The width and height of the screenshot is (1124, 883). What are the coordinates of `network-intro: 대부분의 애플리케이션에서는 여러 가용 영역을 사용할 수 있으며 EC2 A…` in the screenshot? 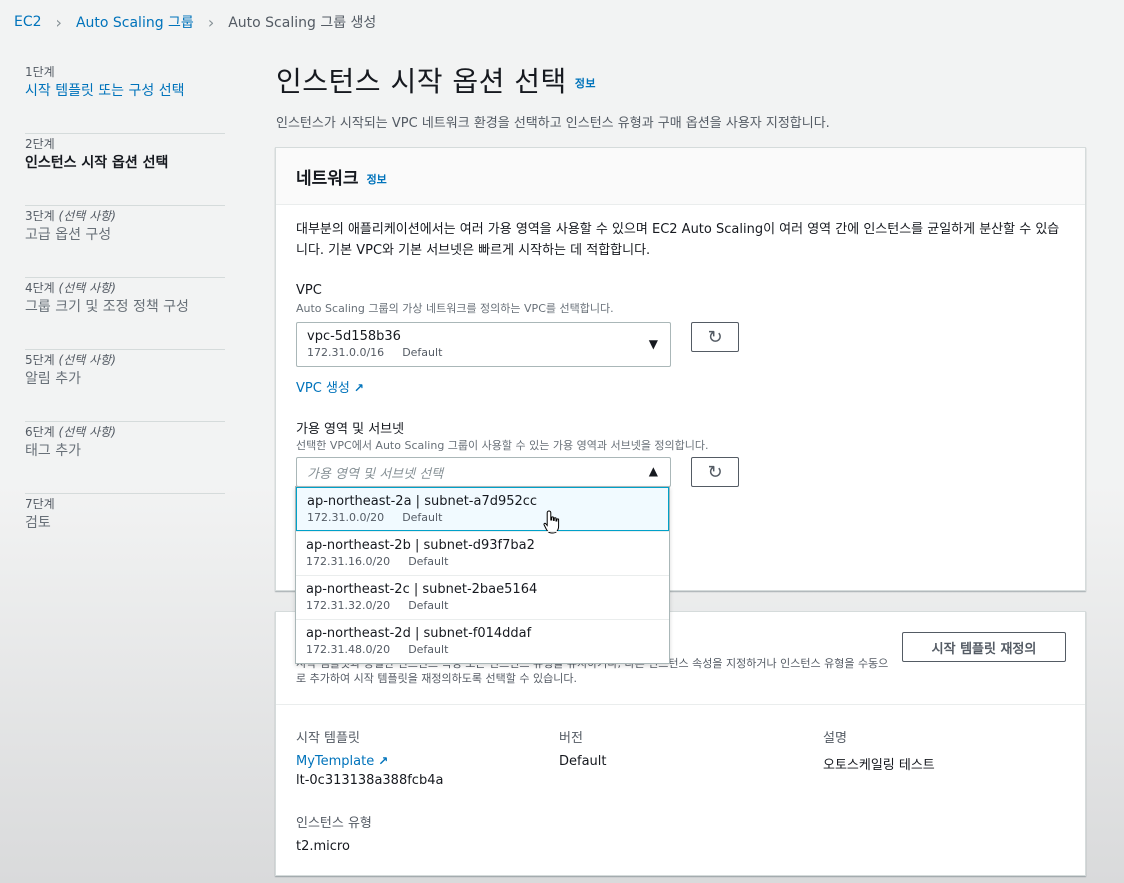 It's located at (678, 240).